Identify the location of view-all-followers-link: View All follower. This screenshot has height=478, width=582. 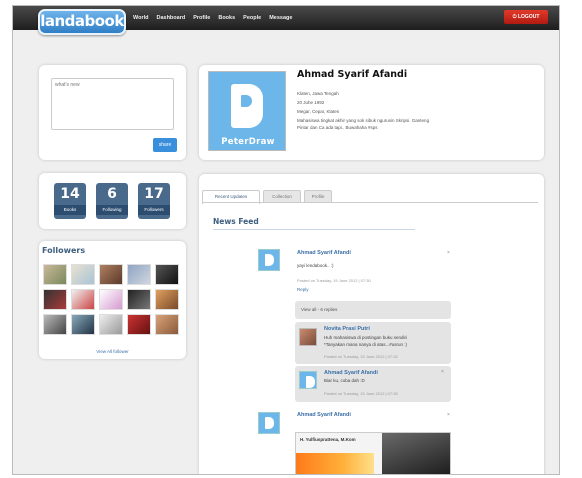
(112, 351).